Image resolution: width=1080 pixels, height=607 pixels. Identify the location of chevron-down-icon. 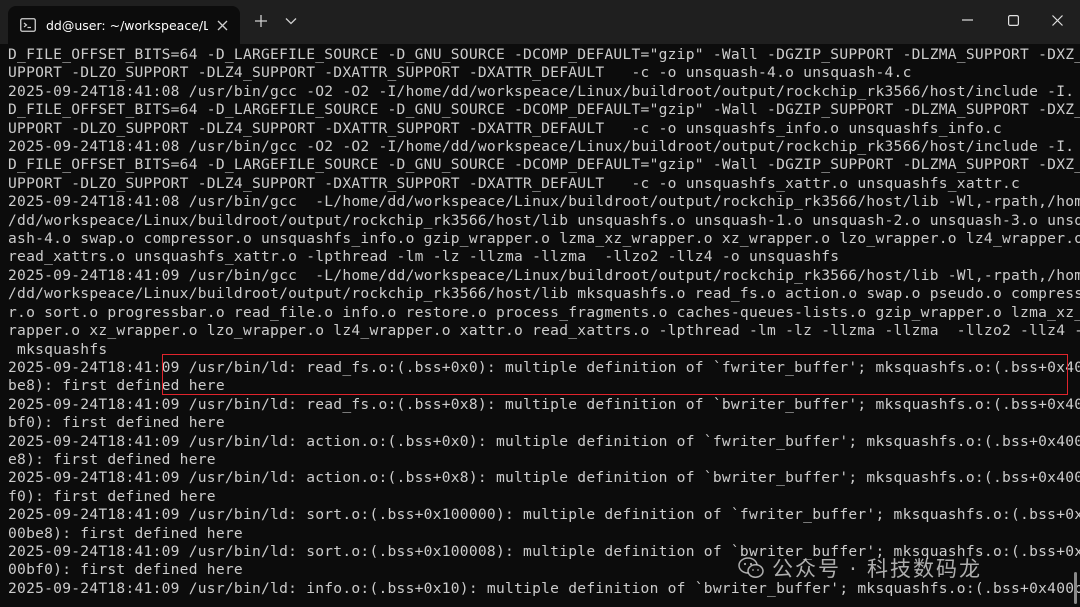
(291, 21).